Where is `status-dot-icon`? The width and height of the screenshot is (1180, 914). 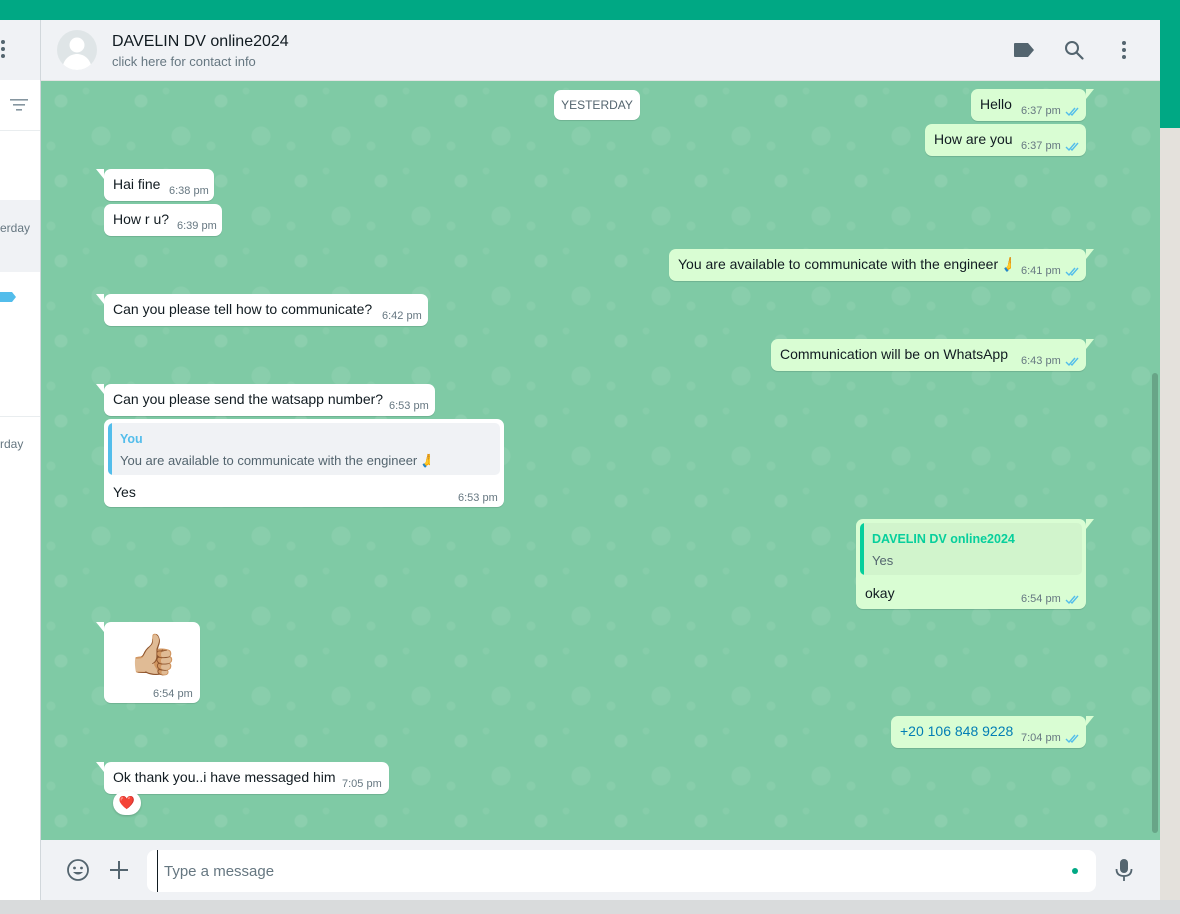 status-dot-icon is located at coordinates (1075, 871).